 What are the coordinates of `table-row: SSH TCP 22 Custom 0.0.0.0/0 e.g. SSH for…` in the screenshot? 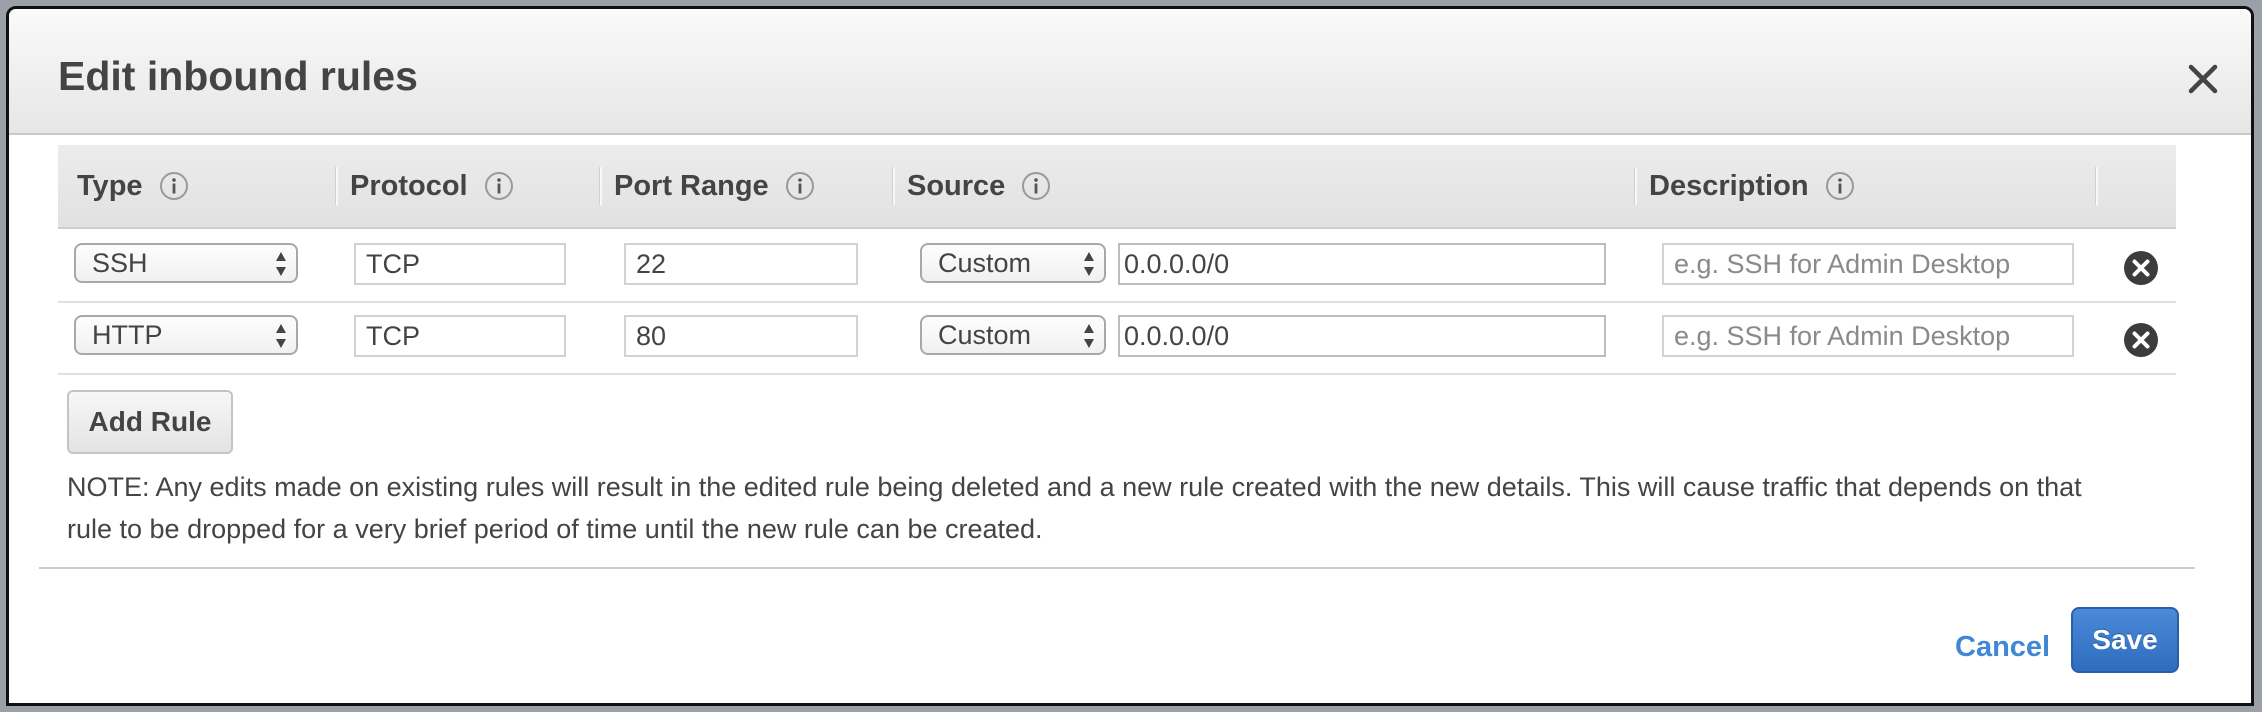 It's located at (1117, 266).